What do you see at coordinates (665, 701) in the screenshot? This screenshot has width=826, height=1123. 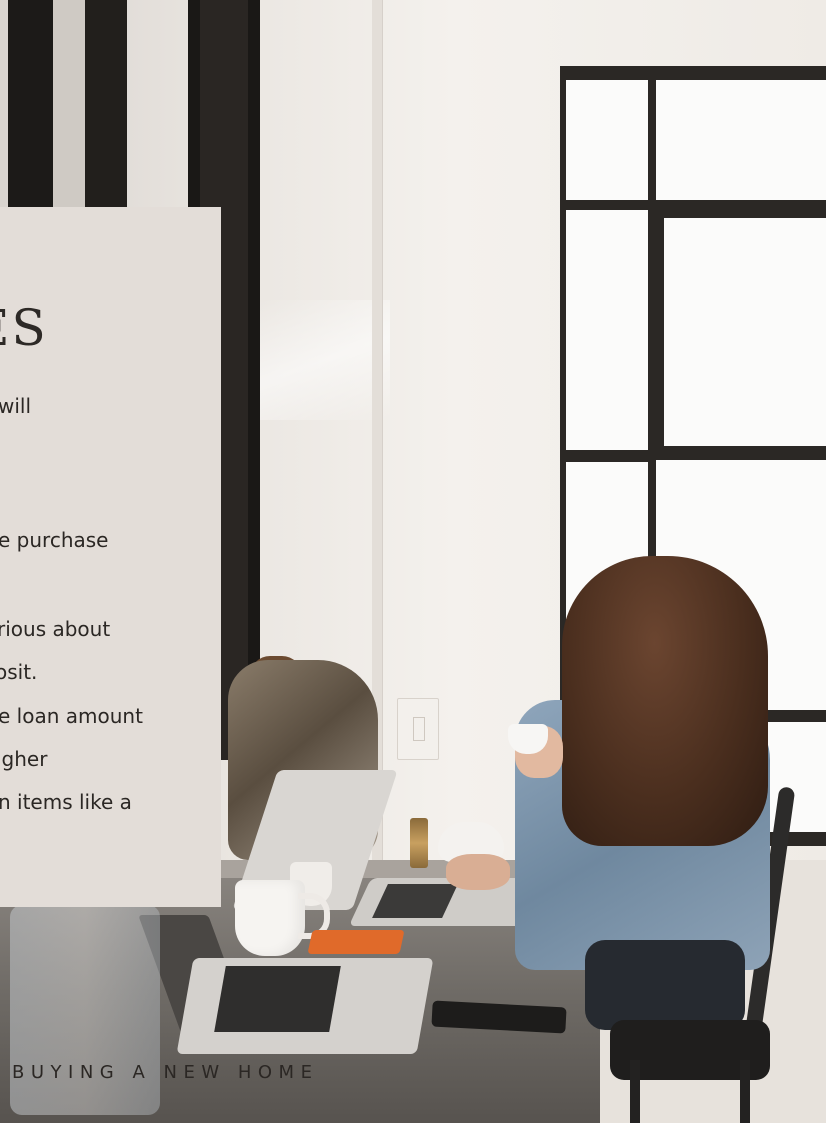 I see `woman-hair` at bounding box center [665, 701].